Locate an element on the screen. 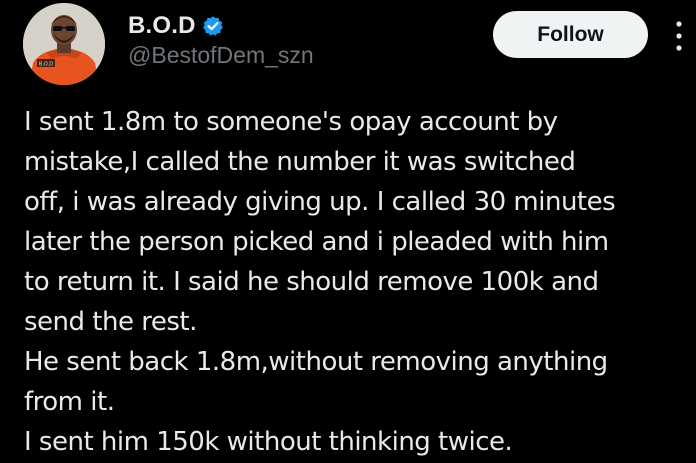 Image resolution: width=696 pixels, height=463 pixels. author-name-row: B.O.D is located at coordinates (176, 26).